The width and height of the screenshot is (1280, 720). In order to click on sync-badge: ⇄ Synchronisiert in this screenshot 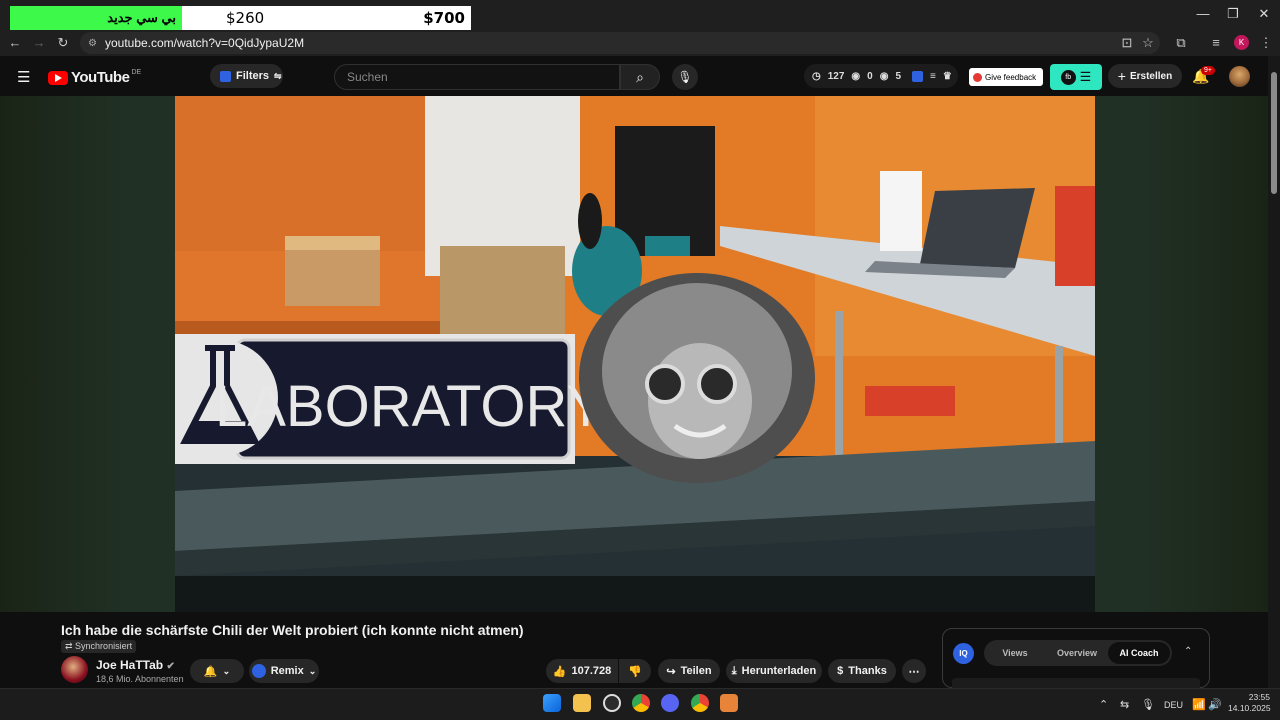, I will do `click(99, 646)`.